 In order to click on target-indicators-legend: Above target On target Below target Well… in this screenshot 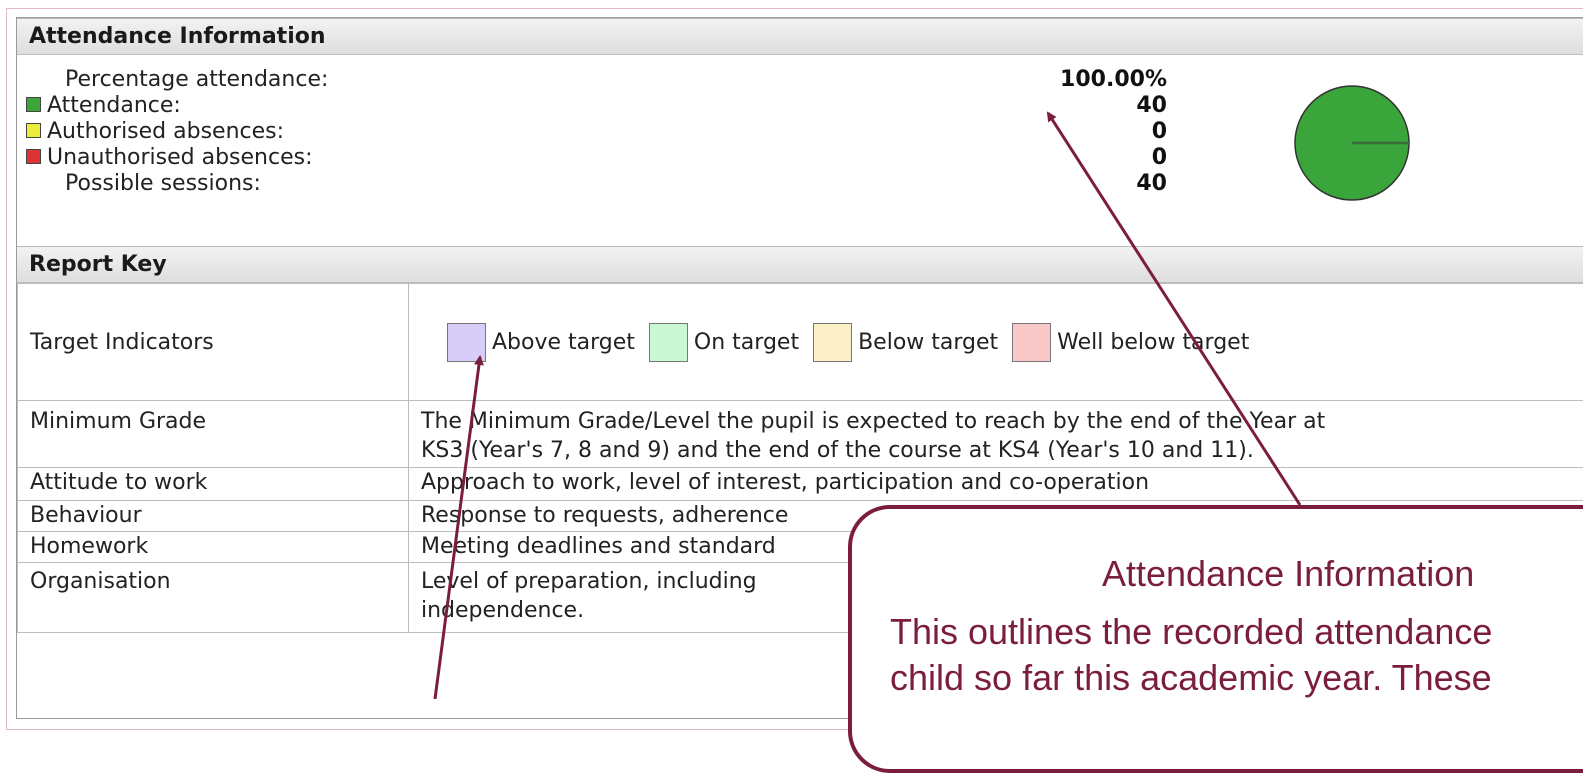, I will do `click(998, 342)`.